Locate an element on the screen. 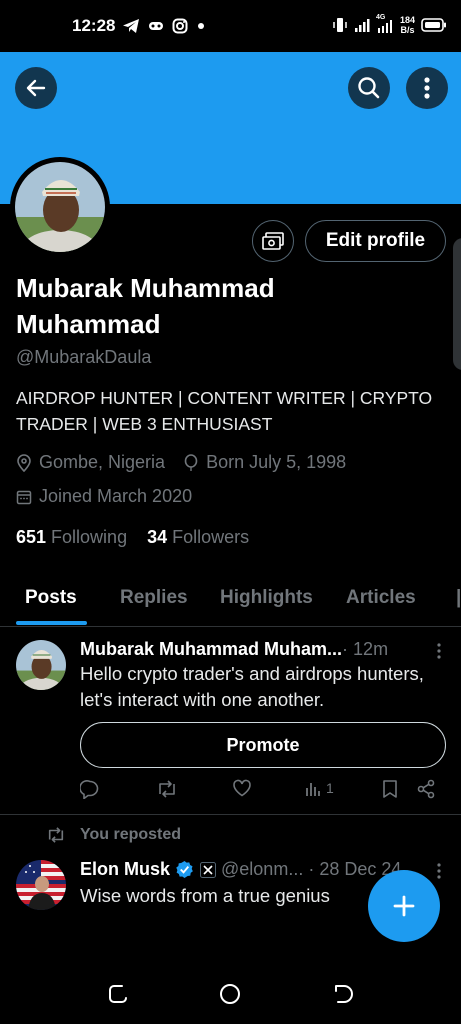 This screenshot has width=461, height=1024. back-nav-icon is located at coordinates (342, 994).